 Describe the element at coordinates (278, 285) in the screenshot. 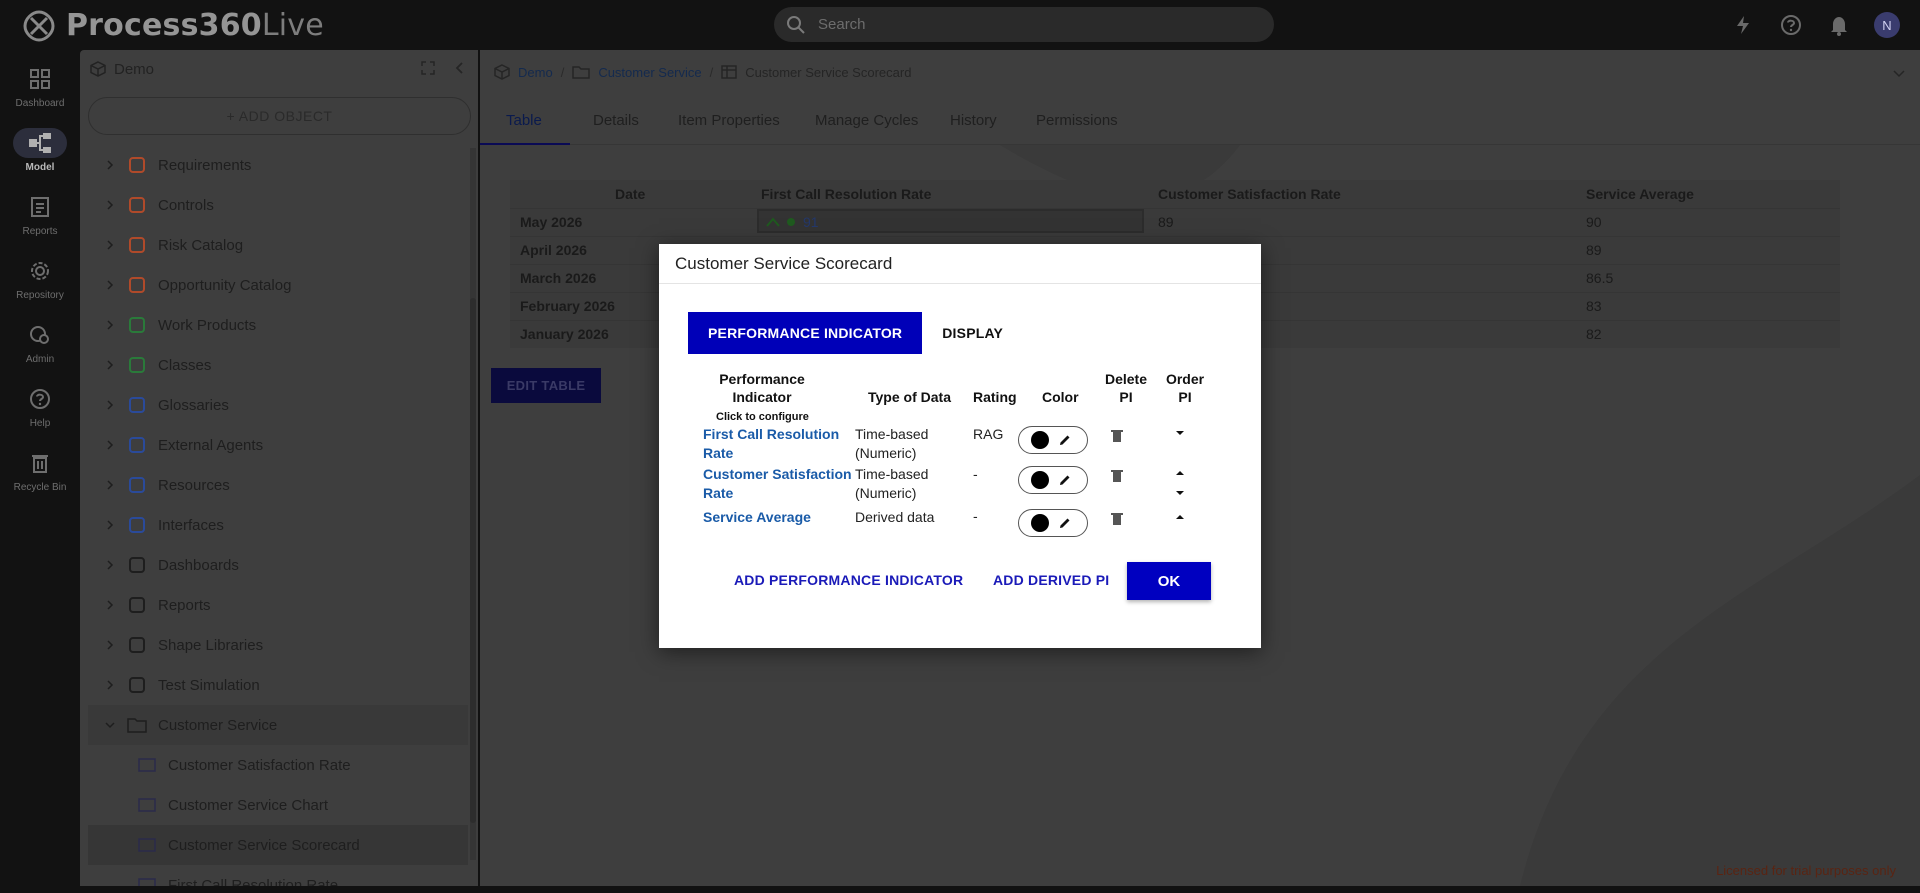

I see `tree-item: Opportunity Catalog` at that location.